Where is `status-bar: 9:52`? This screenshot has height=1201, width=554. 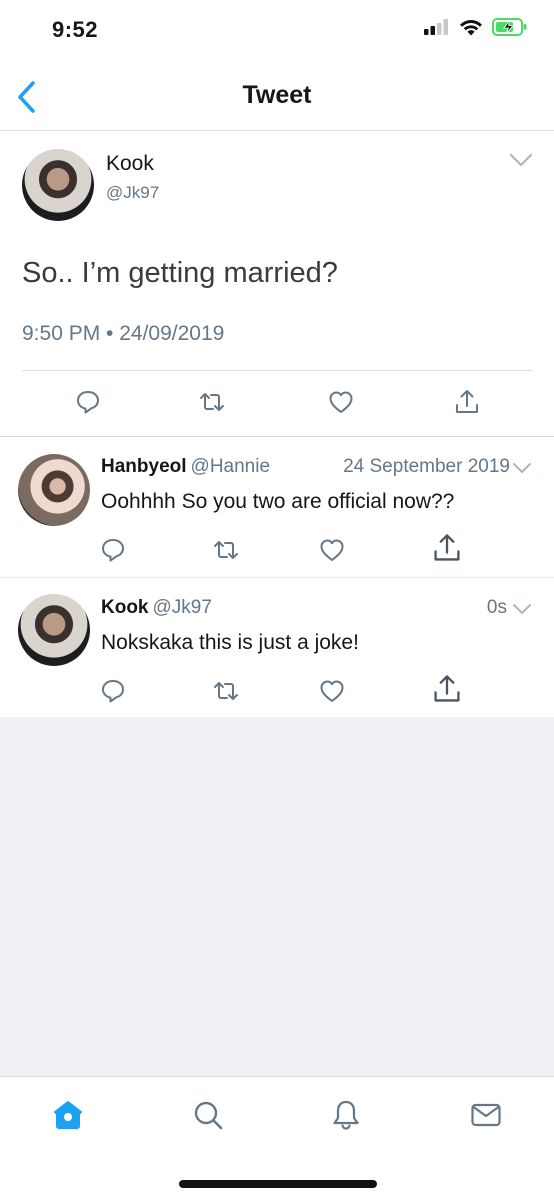
status-bar: 9:52 is located at coordinates (277, 32).